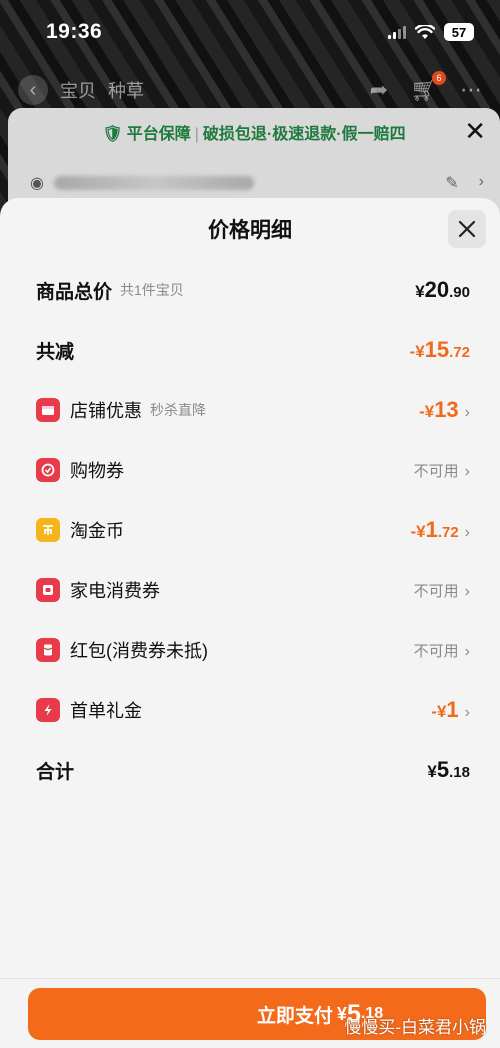 The height and width of the screenshot is (1048, 500). What do you see at coordinates (475, 131) in the screenshot?
I see `order-sheet-close-button: ✕` at bounding box center [475, 131].